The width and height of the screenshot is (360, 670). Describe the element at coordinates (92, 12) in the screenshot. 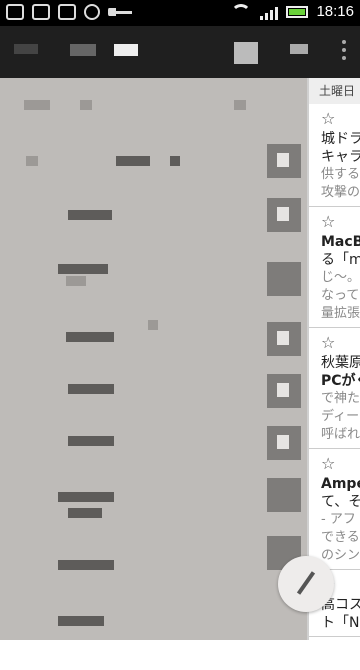

I see `e-icon` at that location.